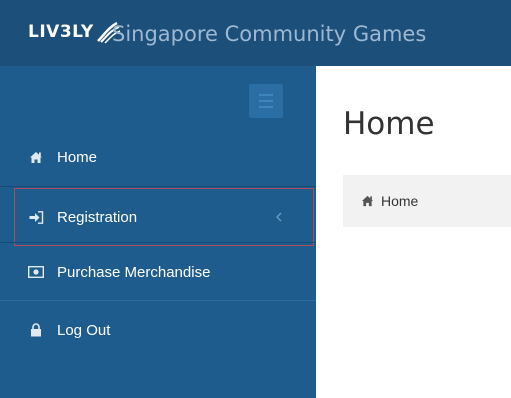 This screenshot has width=511, height=398. Describe the element at coordinates (61, 32) in the screenshot. I see `logo-text: LIV3LY` at that location.